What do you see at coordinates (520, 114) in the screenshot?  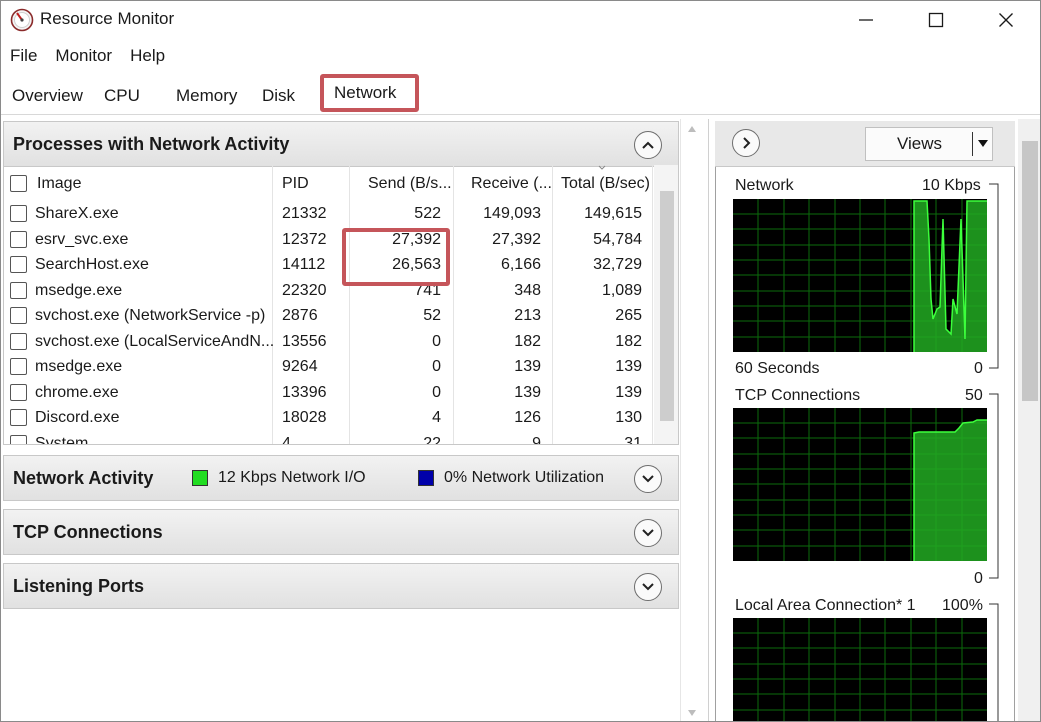 I see `tab-divider` at bounding box center [520, 114].